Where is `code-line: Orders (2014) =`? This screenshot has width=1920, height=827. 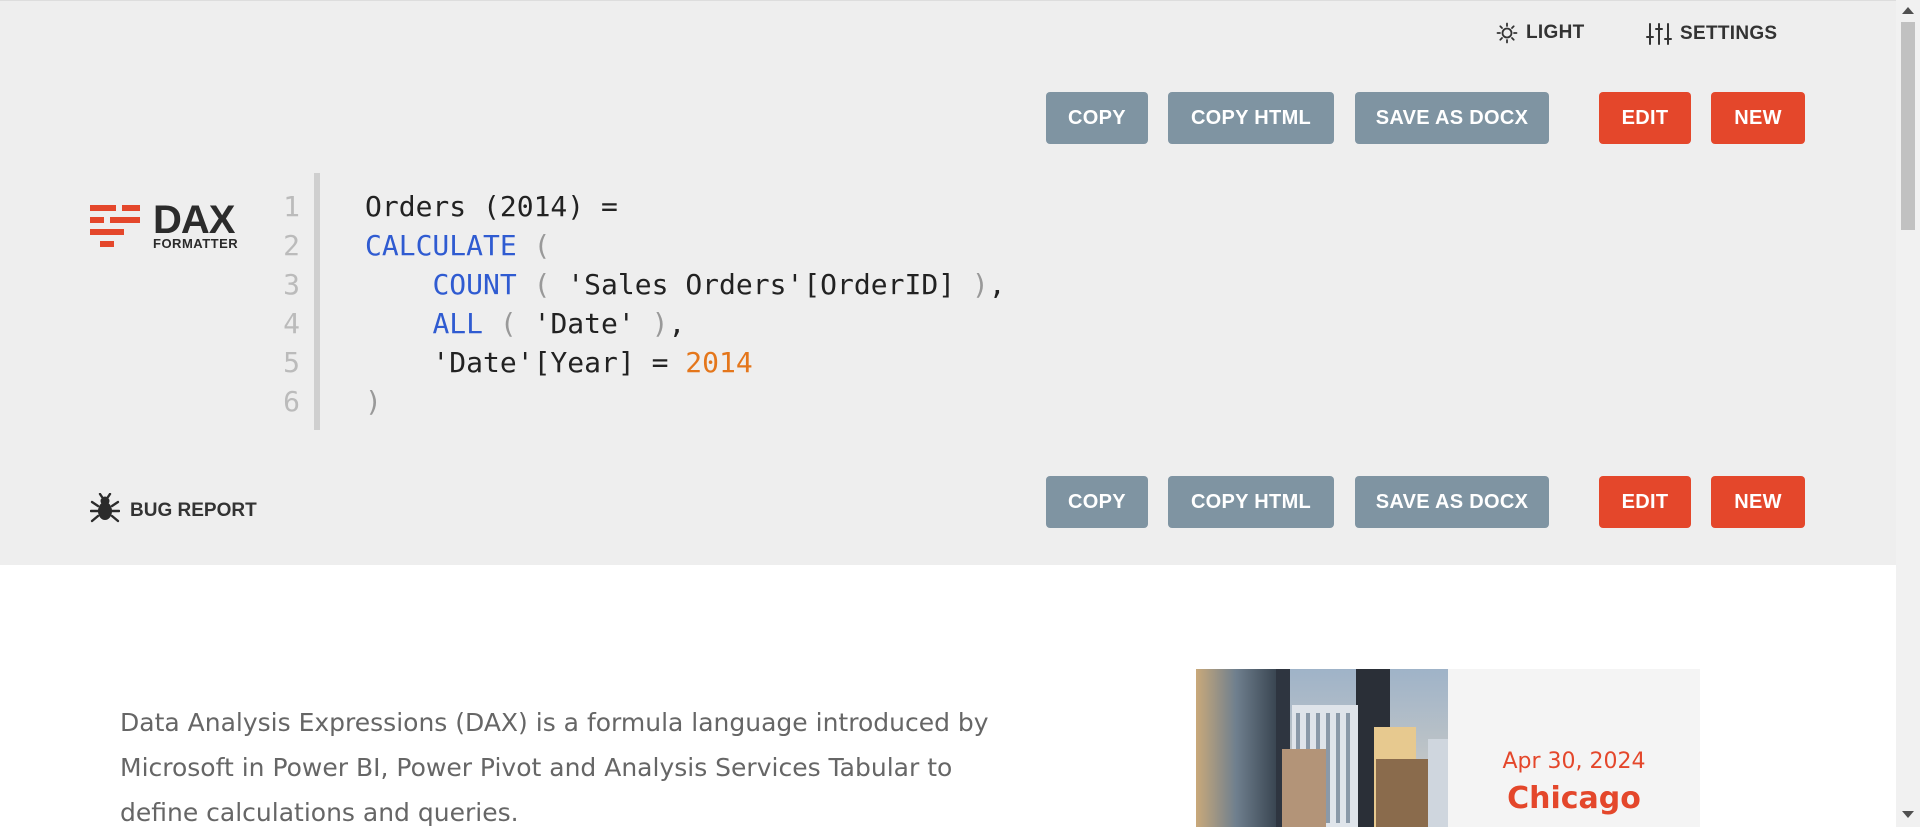 code-line: Orders (2014) = is located at coordinates (491, 206).